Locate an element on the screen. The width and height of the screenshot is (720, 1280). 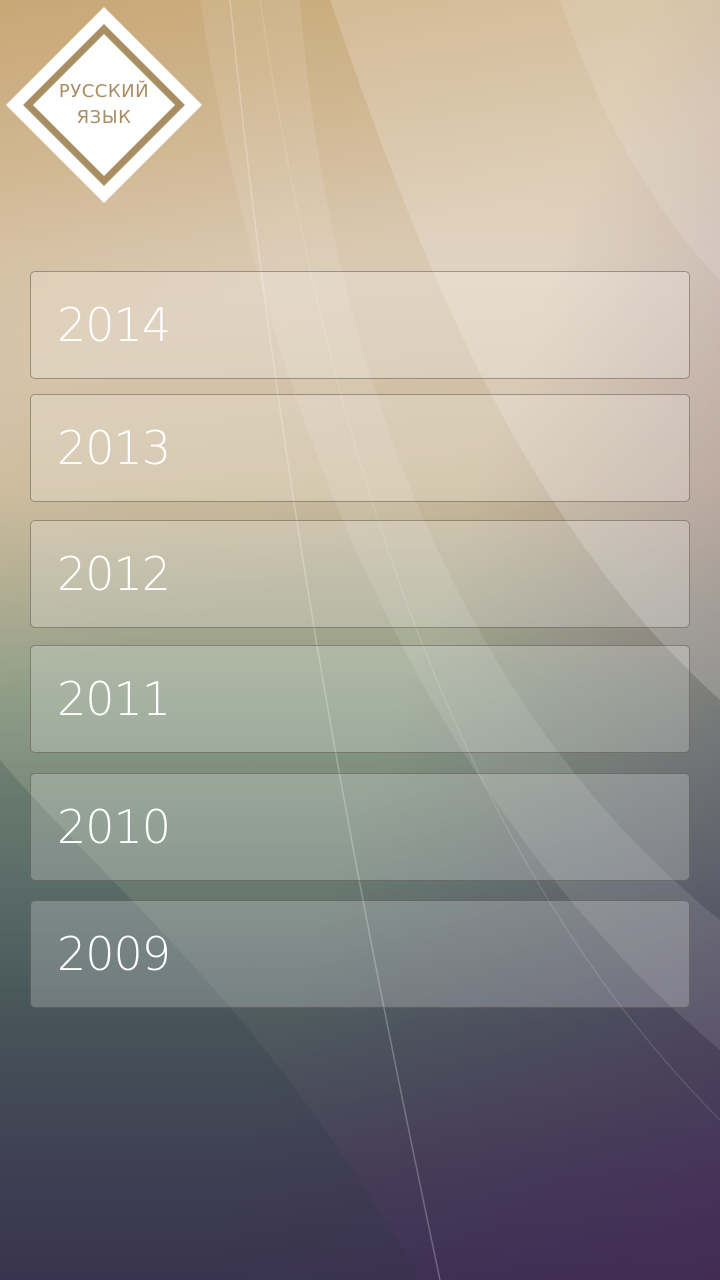
year-button-2014: 2014 is located at coordinates (360, 325).